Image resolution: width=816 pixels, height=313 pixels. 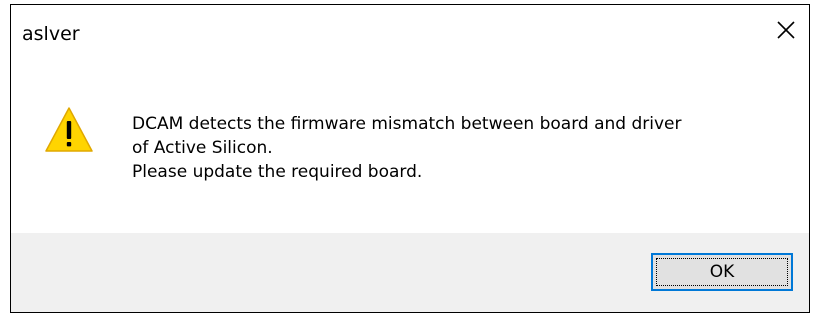 What do you see at coordinates (69, 129) in the screenshot?
I see `warning-icon` at bounding box center [69, 129].